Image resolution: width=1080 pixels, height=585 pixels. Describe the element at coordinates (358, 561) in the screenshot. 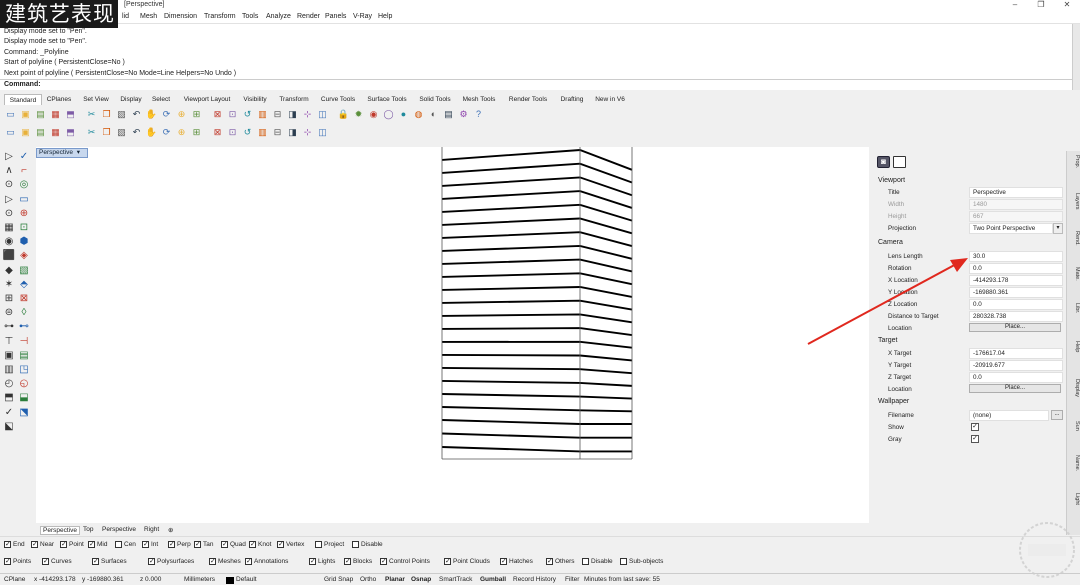

I see `filter-blocks: ✓ Blocks` at that location.